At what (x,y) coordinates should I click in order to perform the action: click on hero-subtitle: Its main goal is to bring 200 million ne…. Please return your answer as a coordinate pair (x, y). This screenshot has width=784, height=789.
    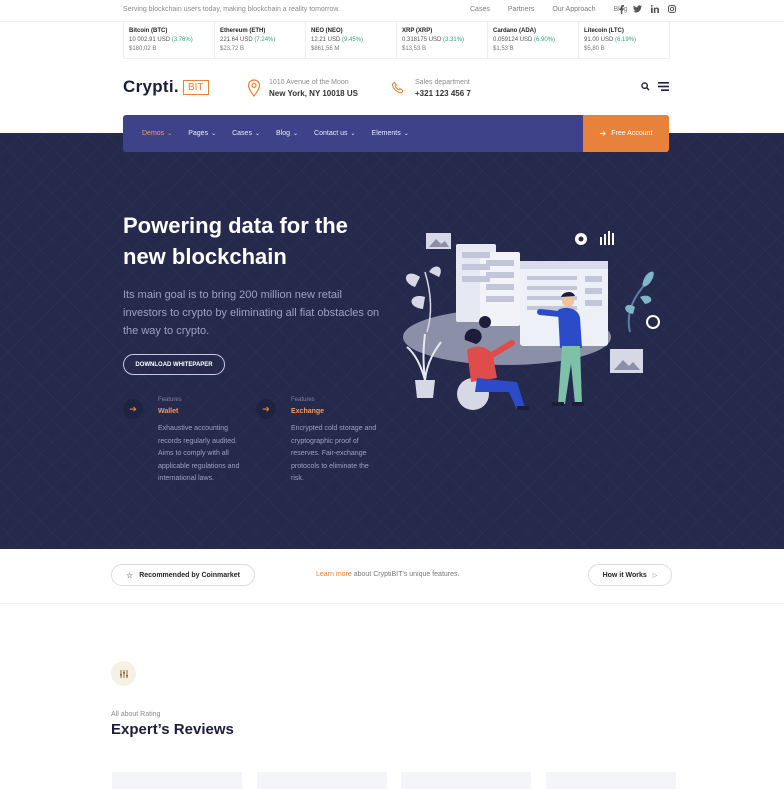
    Looking at the image, I should click on (251, 313).